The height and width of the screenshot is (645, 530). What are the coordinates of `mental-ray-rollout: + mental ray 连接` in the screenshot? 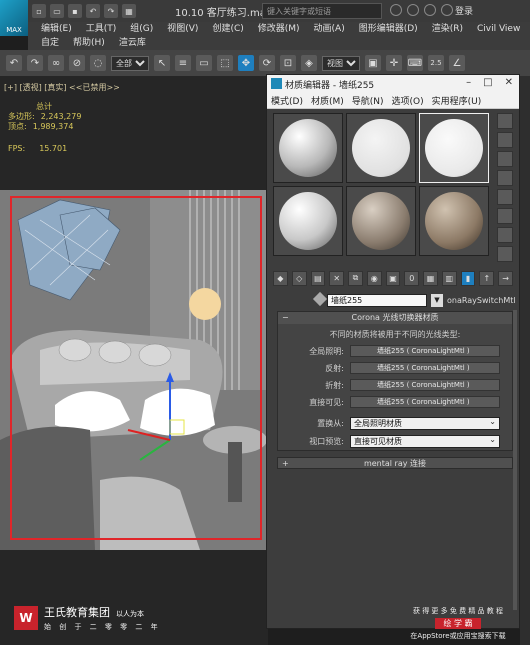 It's located at (395, 463).